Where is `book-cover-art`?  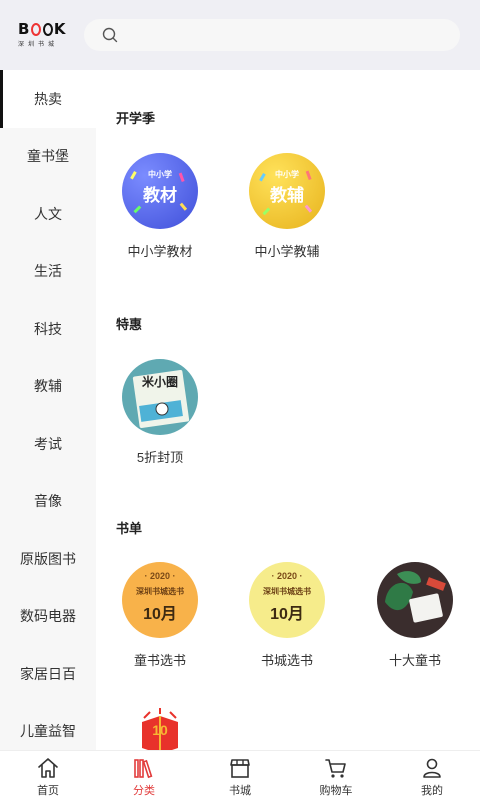 book-cover-art is located at coordinates (161, 399).